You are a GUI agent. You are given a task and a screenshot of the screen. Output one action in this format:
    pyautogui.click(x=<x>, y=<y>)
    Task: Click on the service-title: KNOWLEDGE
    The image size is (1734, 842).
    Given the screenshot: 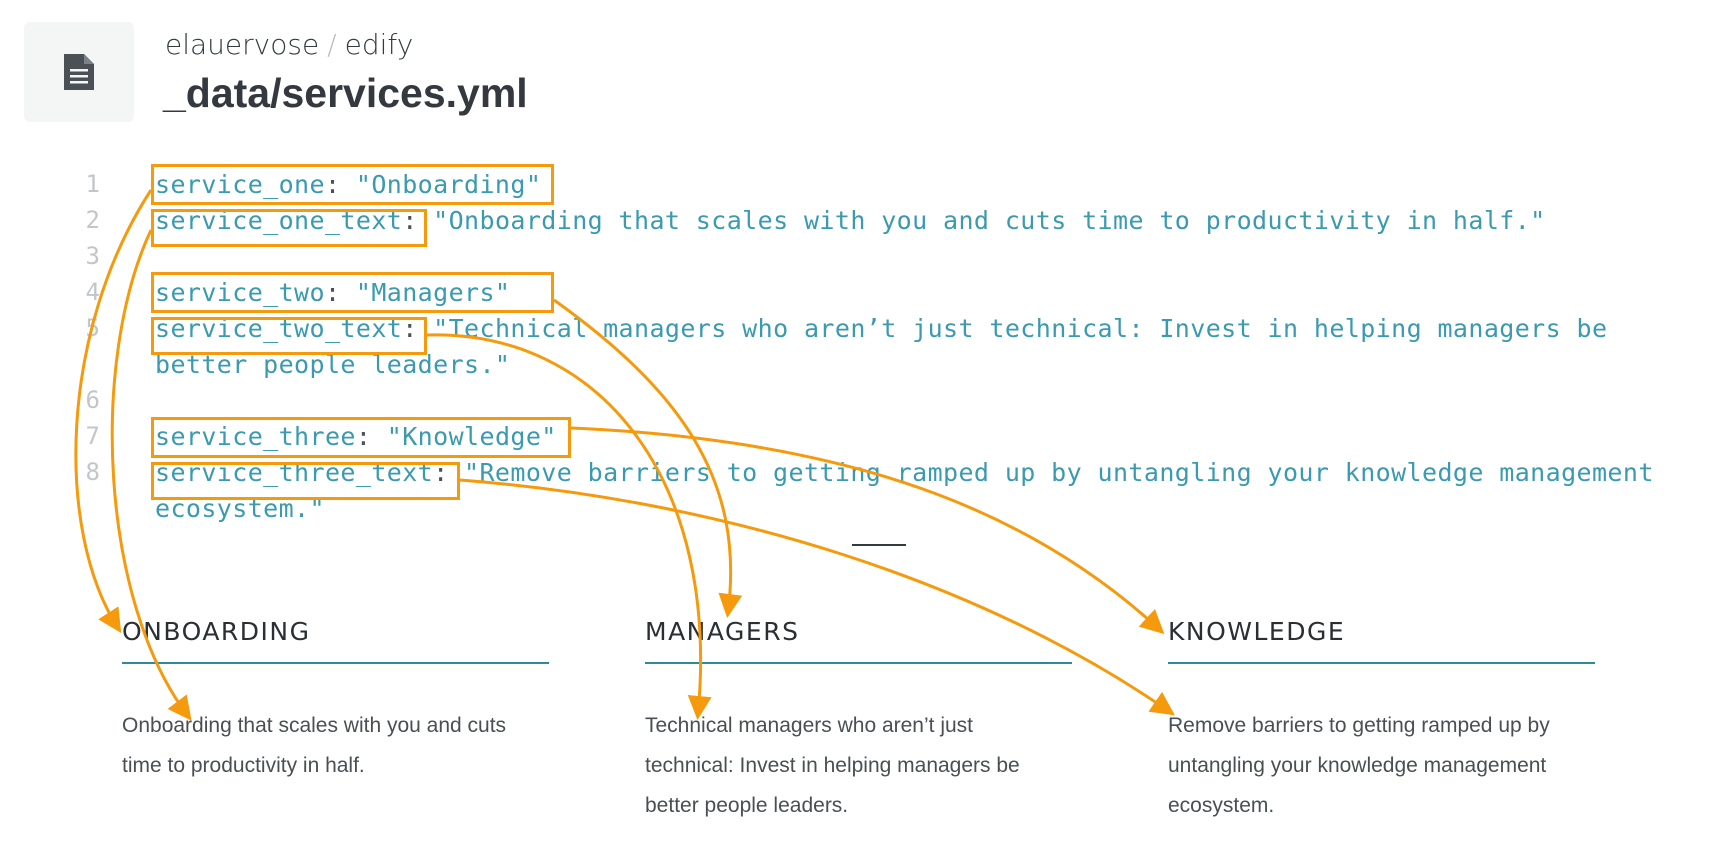 What is the action you would take?
    pyautogui.click(x=1257, y=631)
    